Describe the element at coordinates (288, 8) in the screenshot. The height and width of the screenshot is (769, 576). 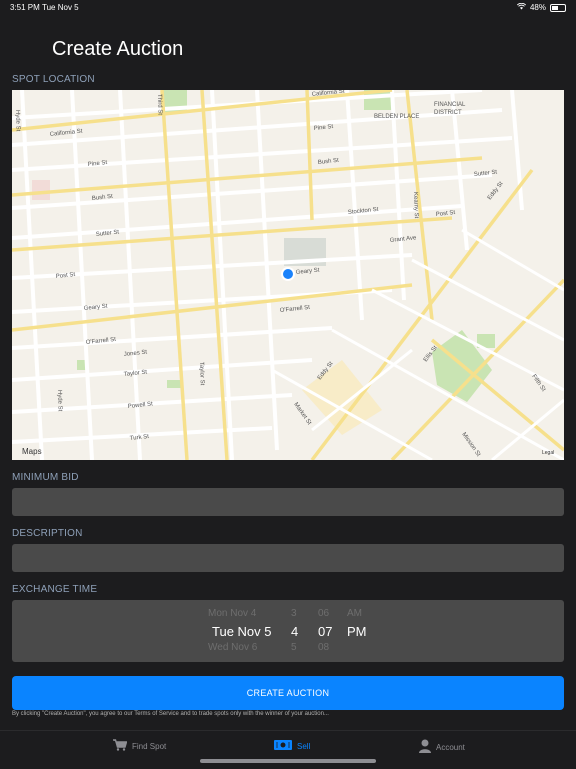
I see `status-bar: 3:51 PM Tue Nov 5 48%` at that location.